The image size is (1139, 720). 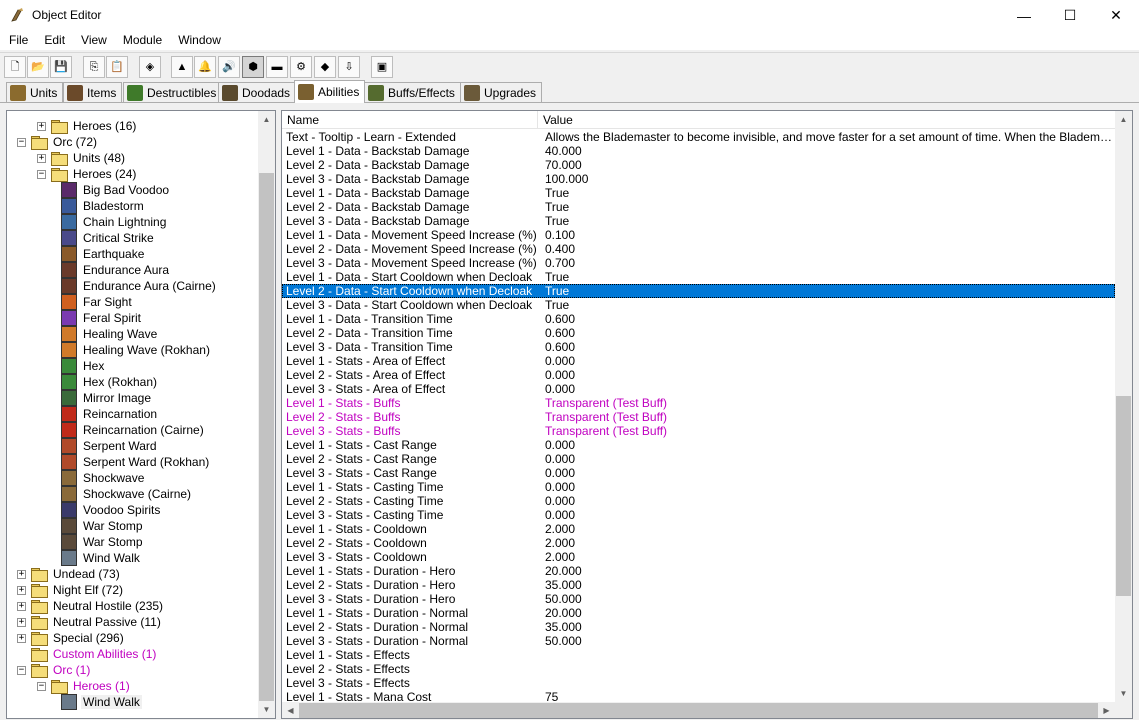 What do you see at coordinates (412, 92) in the screenshot?
I see `tab-buffs-effects: Buffs/Effects` at bounding box center [412, 92].